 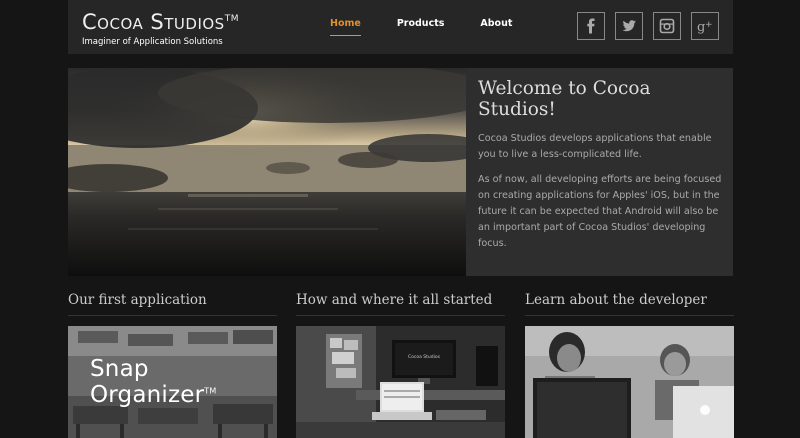 I want to click on snap-organizer-label: Snap OrganizerTM, so click(x=153, y=382).